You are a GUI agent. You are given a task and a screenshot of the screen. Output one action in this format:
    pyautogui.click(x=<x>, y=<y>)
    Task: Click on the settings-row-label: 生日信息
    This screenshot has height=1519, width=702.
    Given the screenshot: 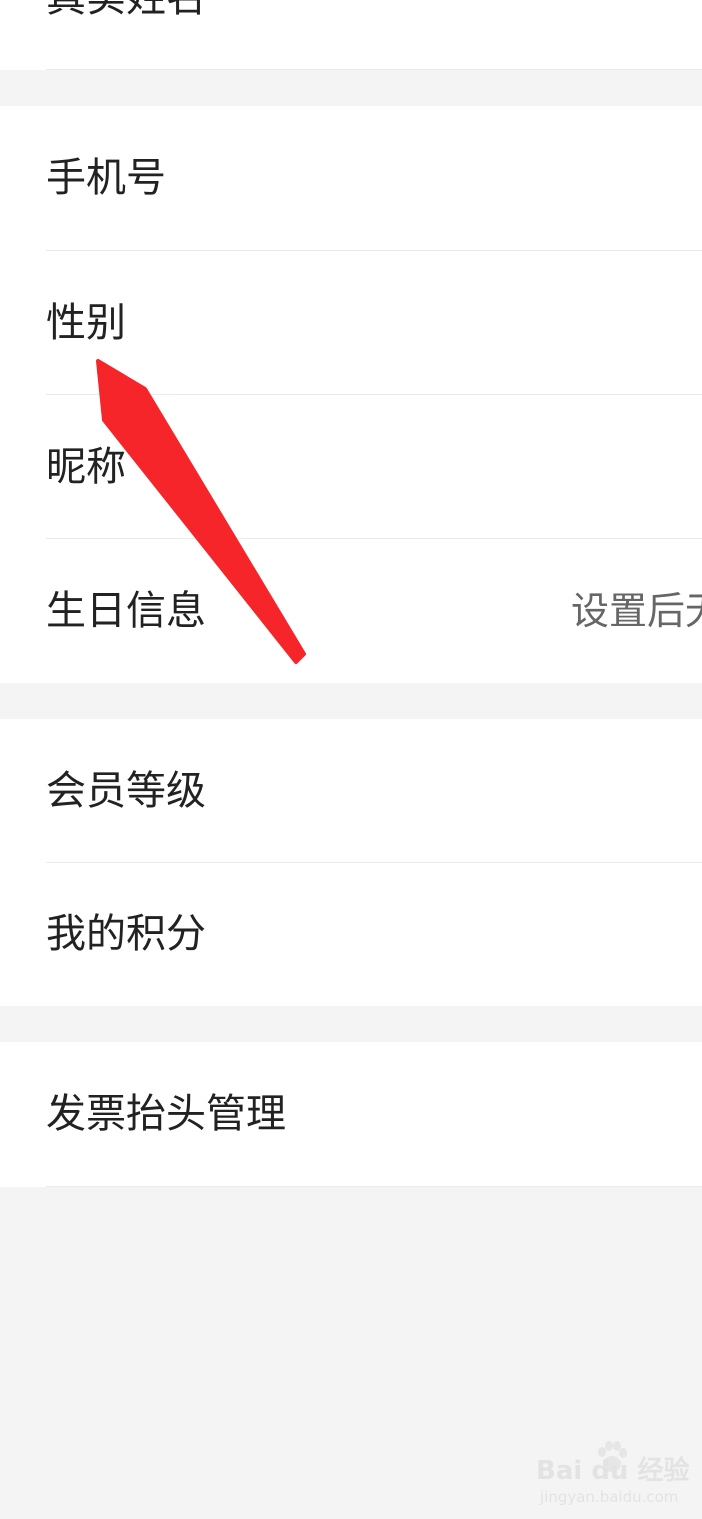 What is the action you would take?
    pyautogui.click(x=126, y=611)
    